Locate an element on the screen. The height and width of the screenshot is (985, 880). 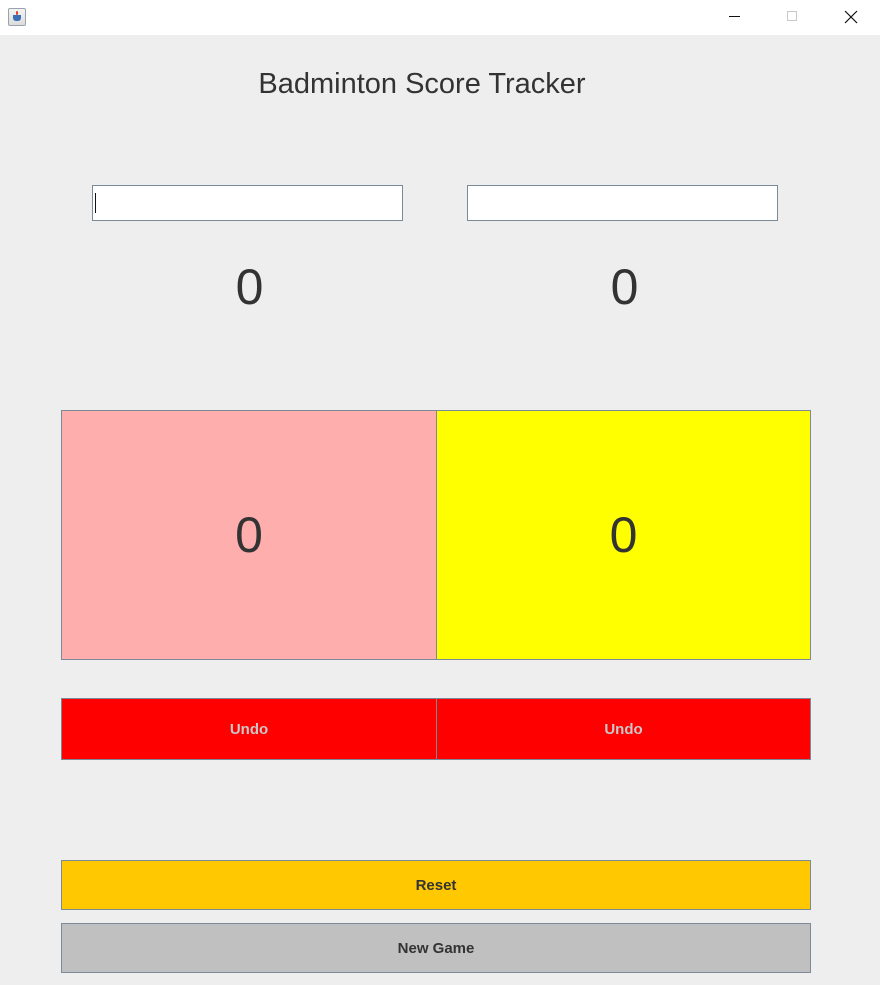
minimize-button is located at coordinates (734, 17).